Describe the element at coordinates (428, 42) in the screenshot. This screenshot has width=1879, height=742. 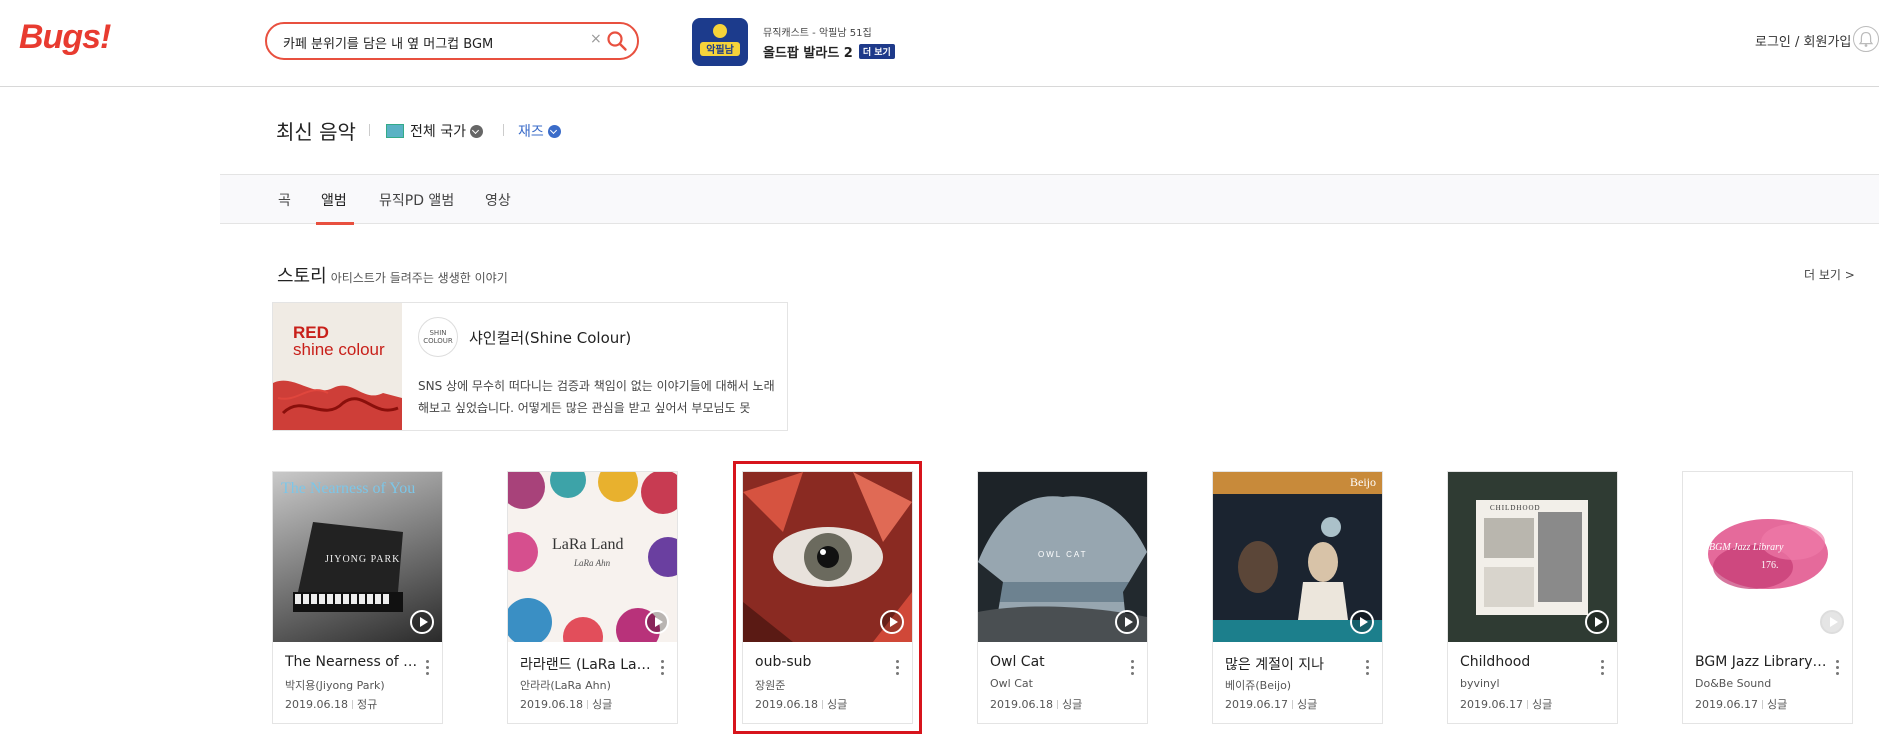
I see `search-input` at that location.